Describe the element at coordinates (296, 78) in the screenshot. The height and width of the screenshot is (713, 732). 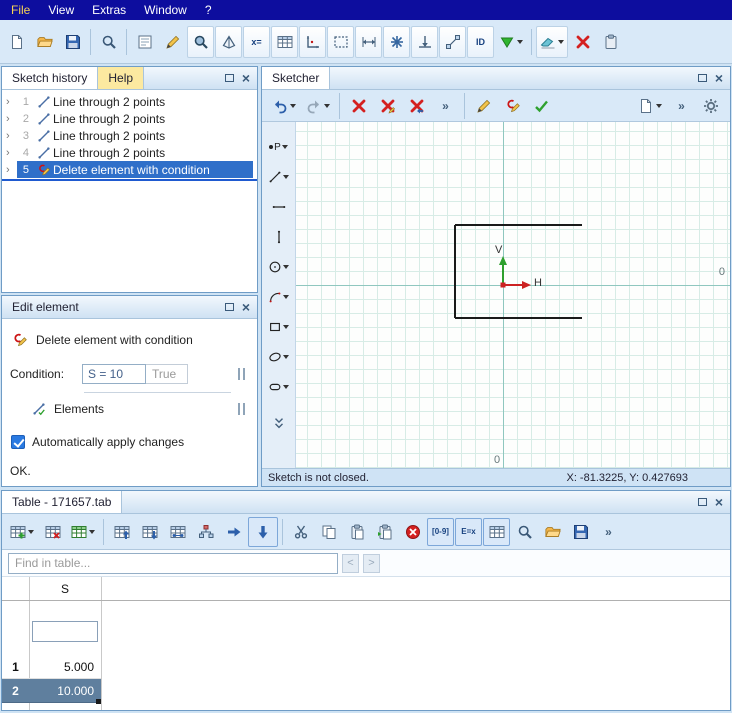
I see `tab-sketcher: Sketcher` at that location.